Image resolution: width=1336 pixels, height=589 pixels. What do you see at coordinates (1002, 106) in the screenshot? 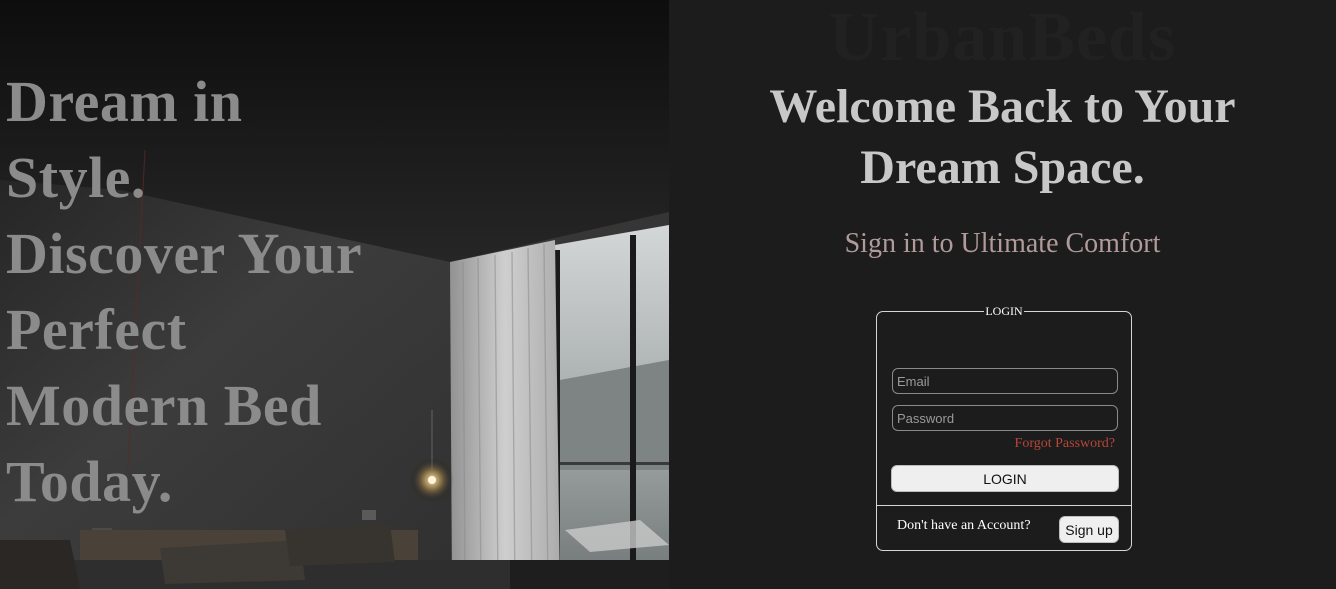
I see `welcome-line: Welcome Back to Your` at bounding box center [1002, 106].